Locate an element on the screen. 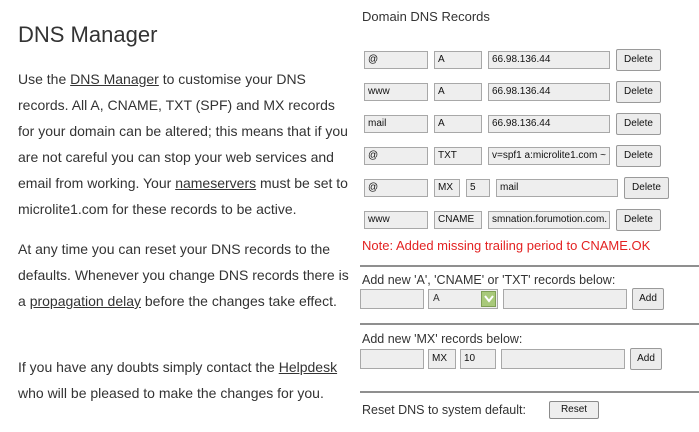 This screenshot has height=432, width=699. record-priority-field: 5 is located at coordinates (478, 188).